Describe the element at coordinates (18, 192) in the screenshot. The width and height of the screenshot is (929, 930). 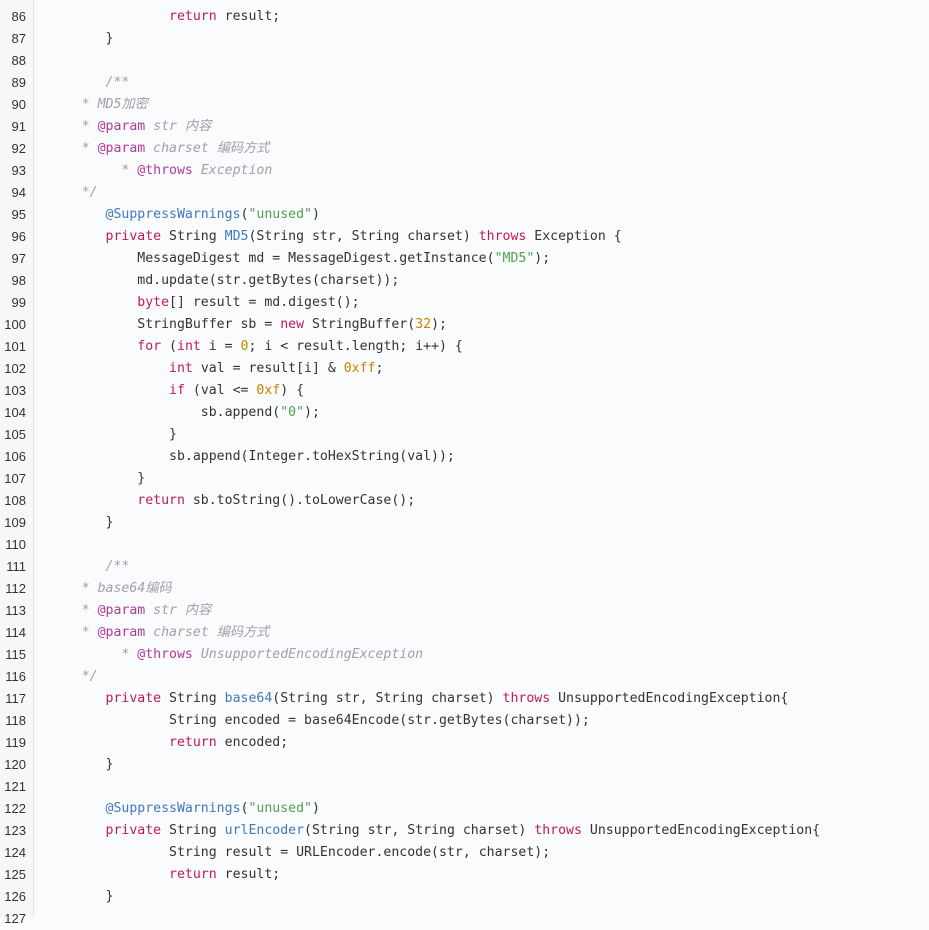
I see `line-number: 94` at that location.